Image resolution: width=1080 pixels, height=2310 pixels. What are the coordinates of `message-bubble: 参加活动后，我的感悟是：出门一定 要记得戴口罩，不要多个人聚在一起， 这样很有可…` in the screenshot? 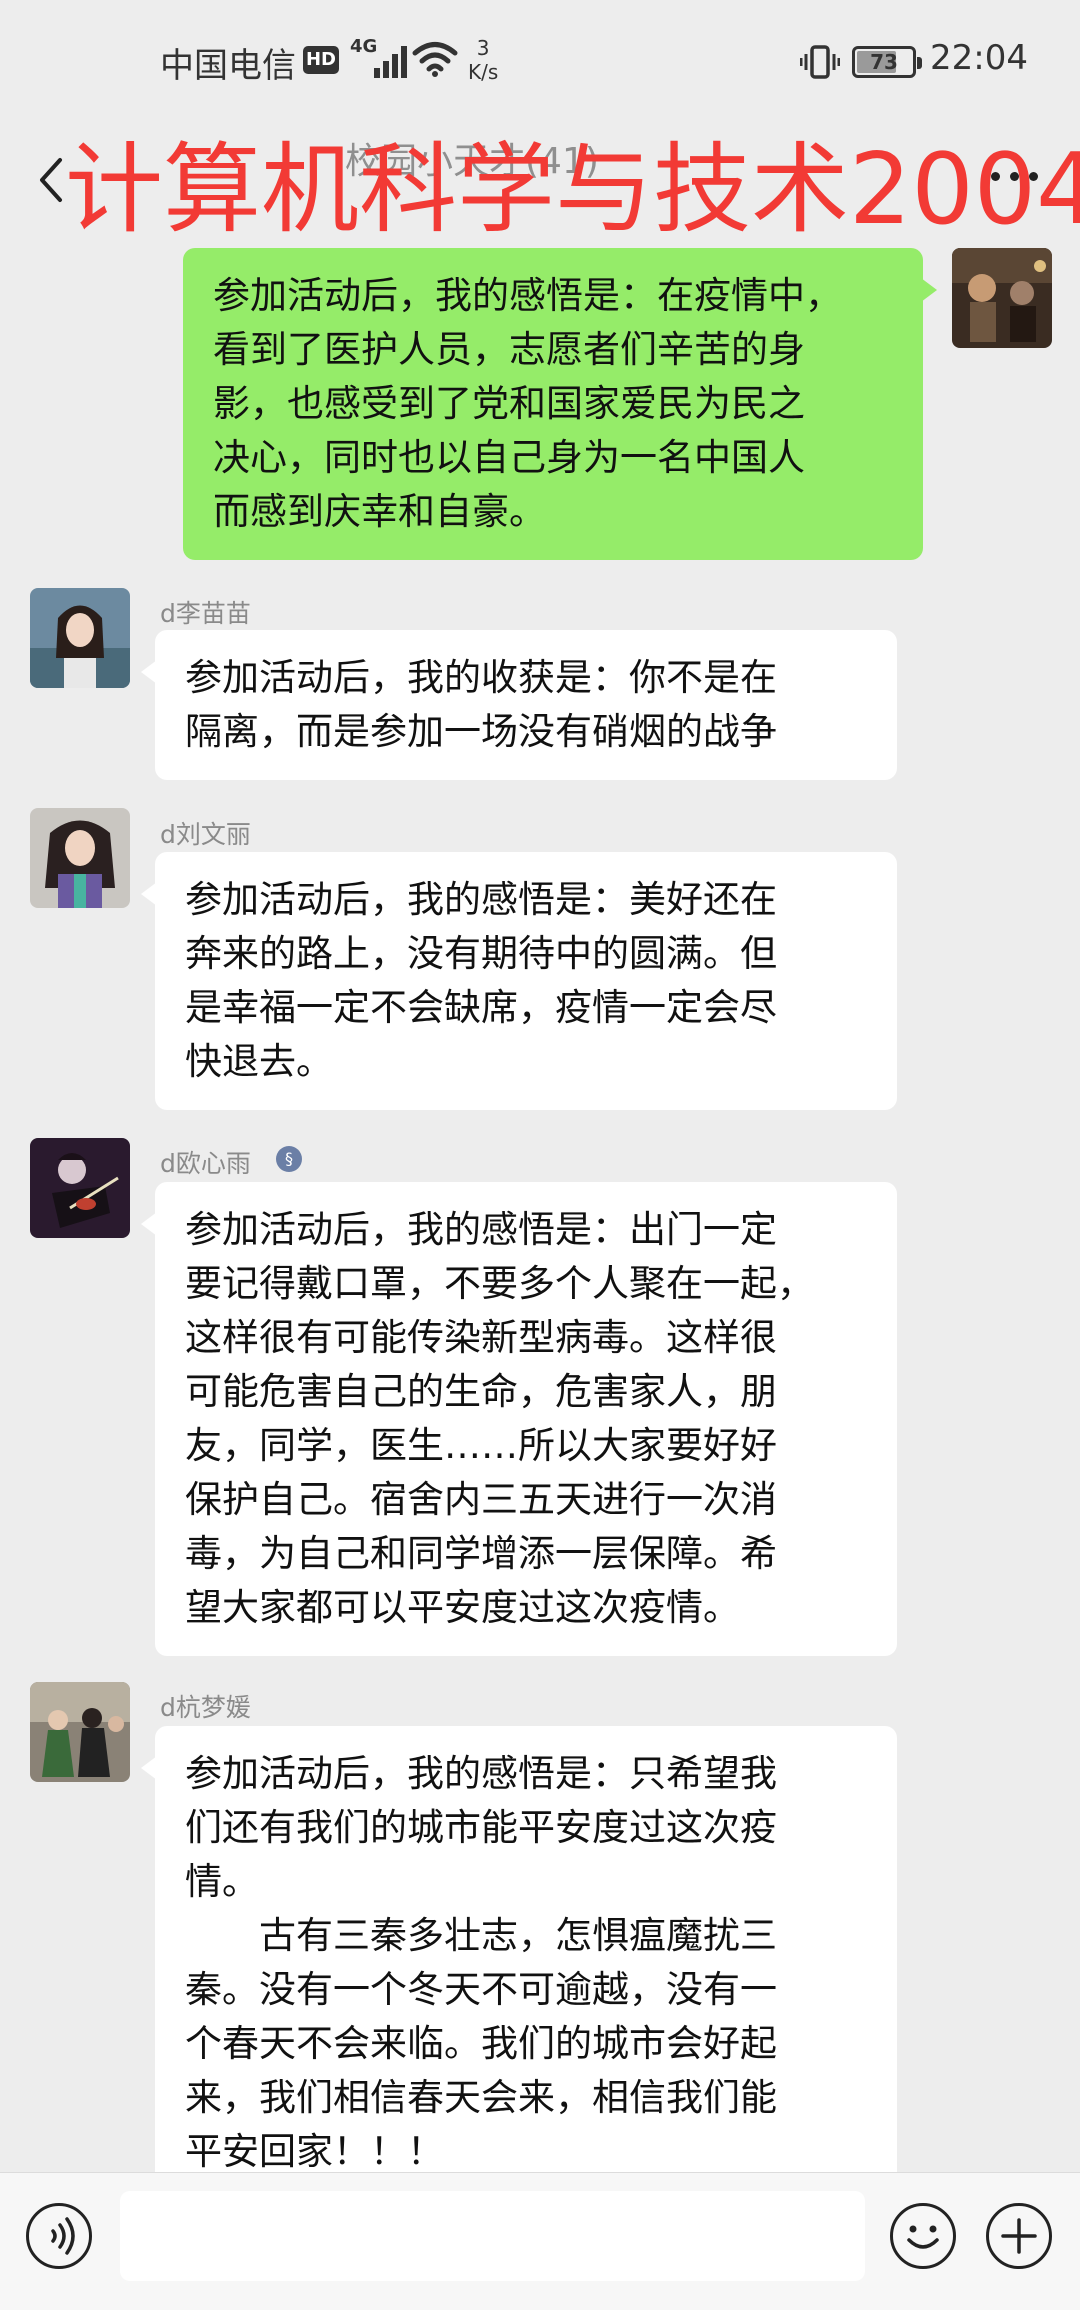 It's located at (519, 1419).